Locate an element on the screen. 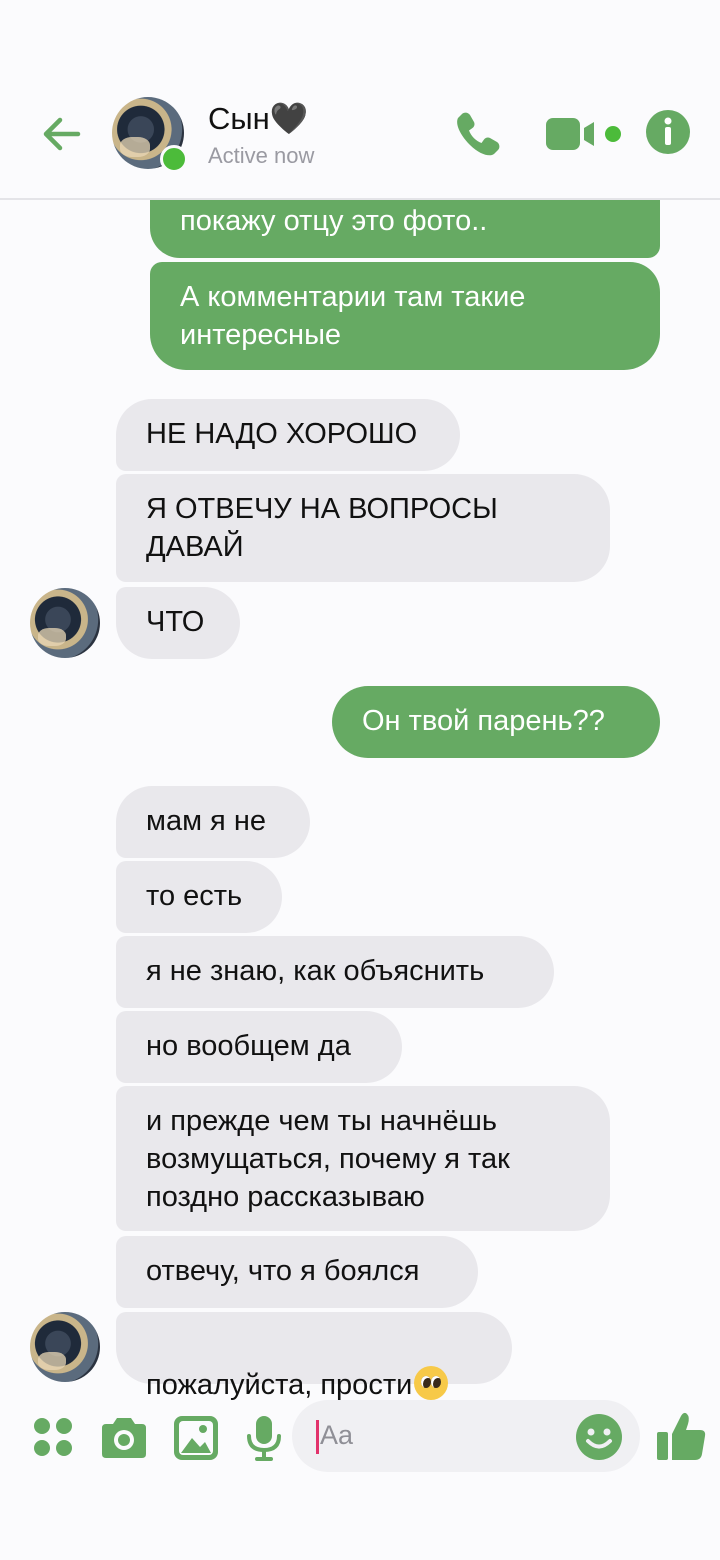 Image resolution: width=720 pixels, height=1560 pixels. back-arrow-icon is located at coordinates (62, 134).